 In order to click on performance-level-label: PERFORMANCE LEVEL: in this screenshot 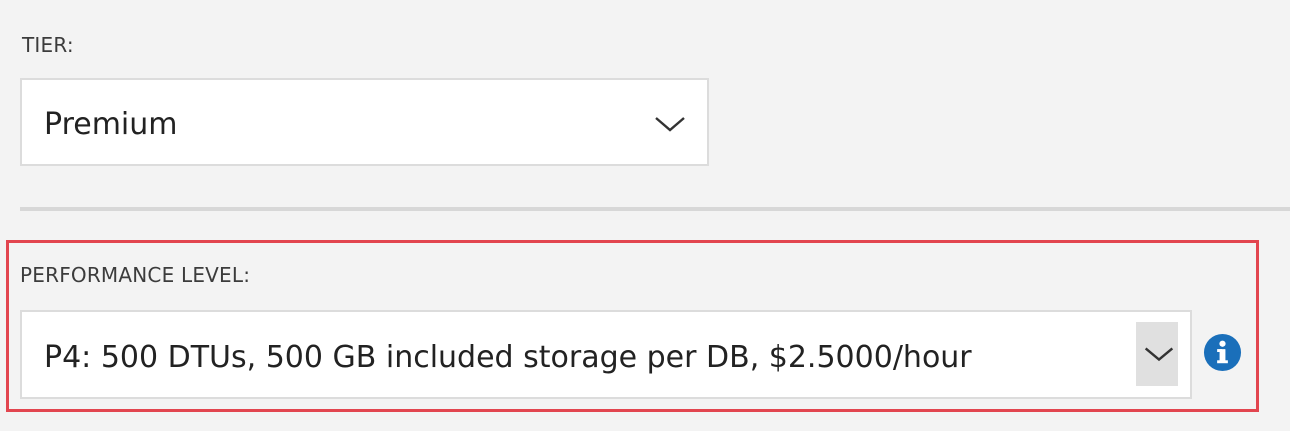, I will do `click(135, 275)`.